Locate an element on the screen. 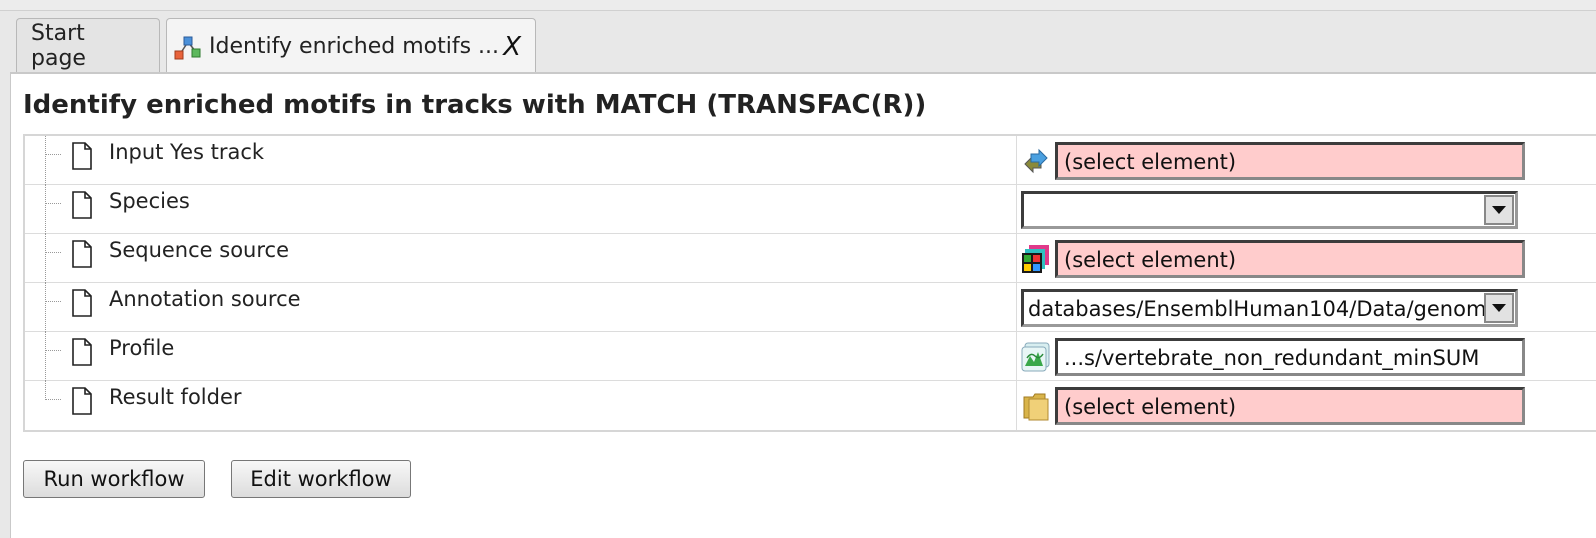 This screenshot has height=538, width=1596. folder-icon is located at coordinates (1036, 407).